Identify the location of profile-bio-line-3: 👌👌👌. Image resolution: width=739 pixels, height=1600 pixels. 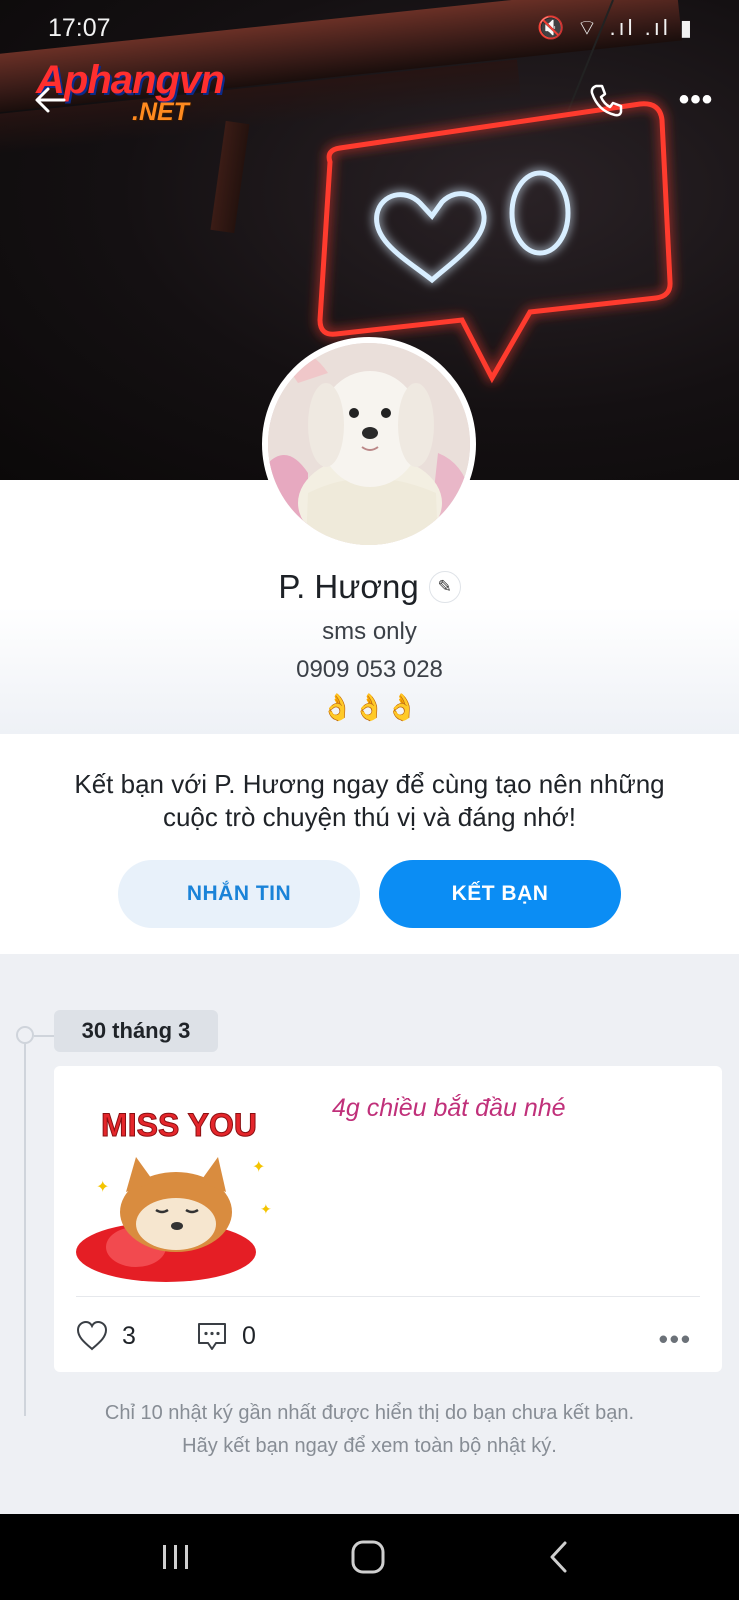
(369, 707).